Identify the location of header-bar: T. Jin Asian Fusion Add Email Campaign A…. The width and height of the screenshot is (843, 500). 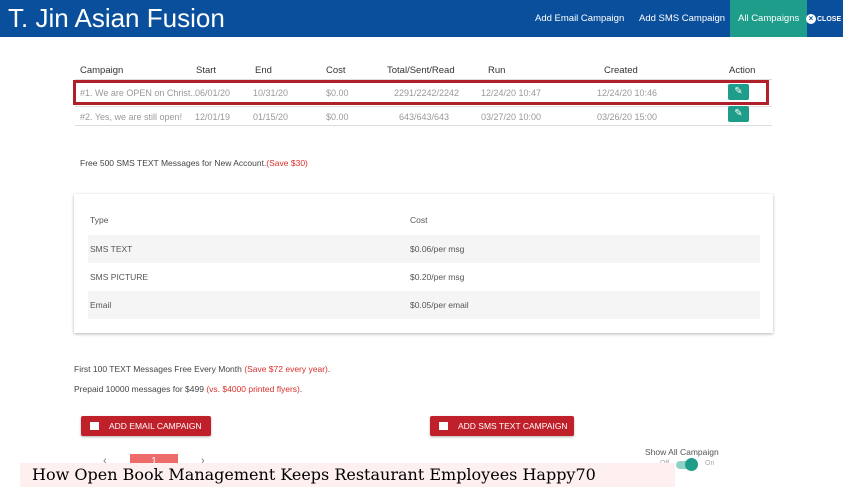
(421, 18).